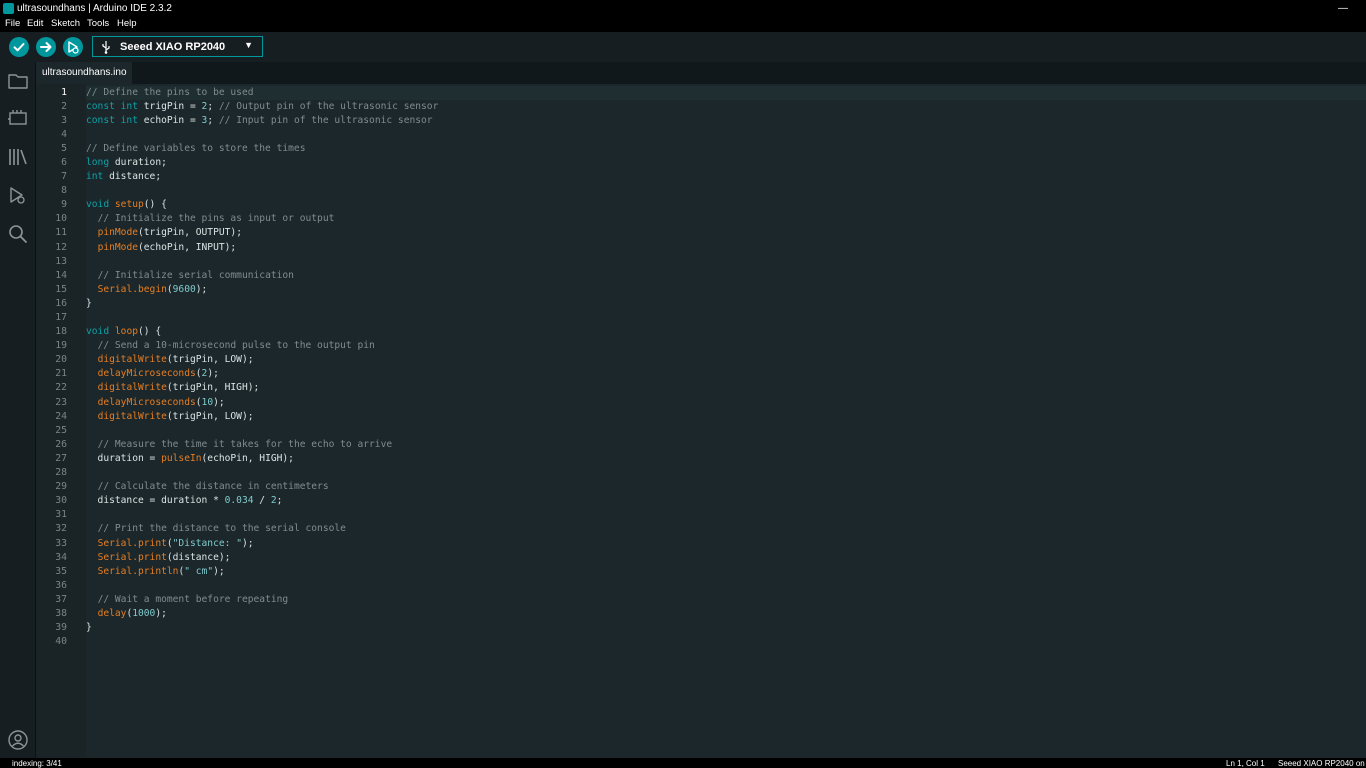 The image size is (1366, 768). Describe the element at coordinates (94, 8) in the screenshot. I see `window-title: ultrasoundhans | Arduino IDE 2.3.2` at that location.